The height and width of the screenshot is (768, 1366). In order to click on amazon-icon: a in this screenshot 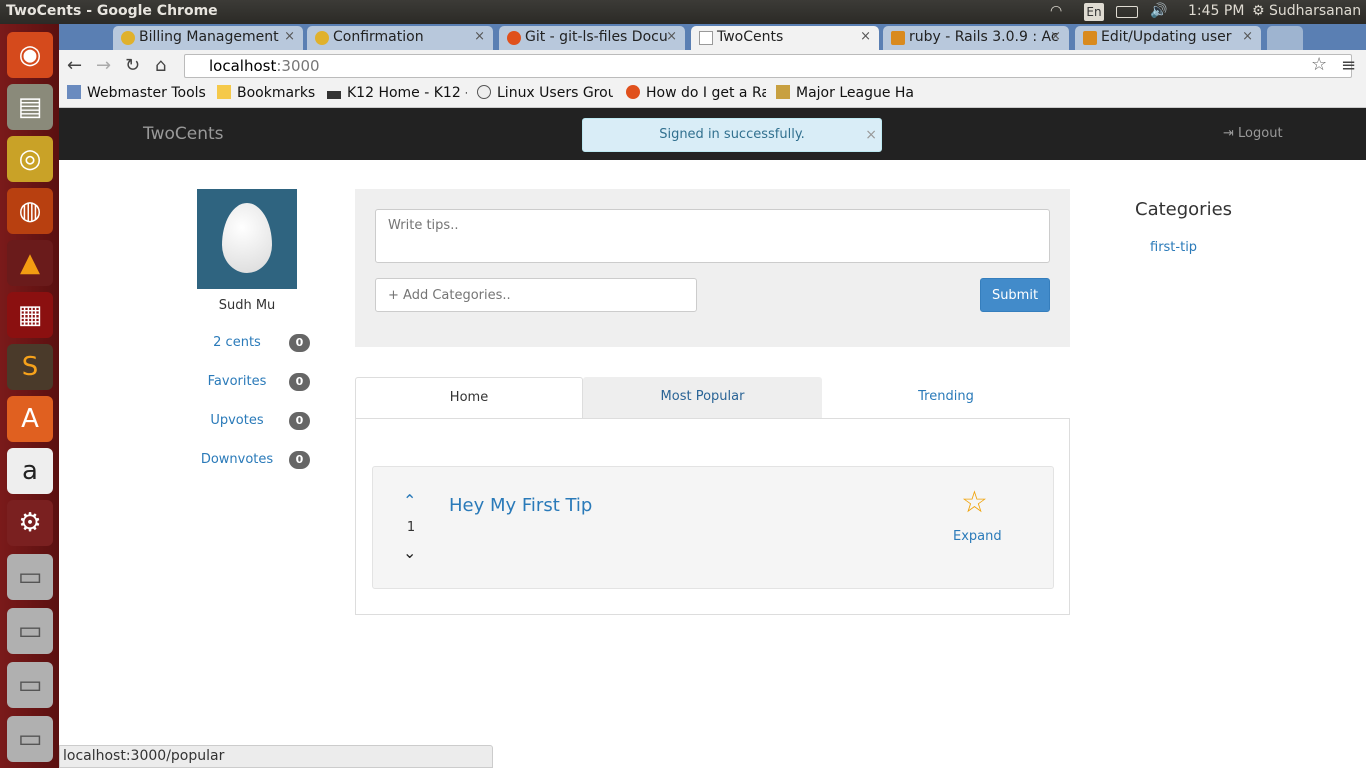, I will do `click(30, 471)`.